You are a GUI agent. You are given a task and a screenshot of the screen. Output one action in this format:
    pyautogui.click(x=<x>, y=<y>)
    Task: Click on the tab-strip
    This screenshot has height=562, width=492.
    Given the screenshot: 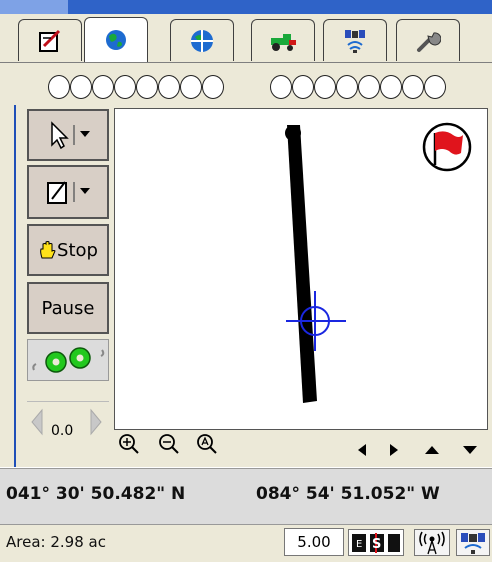 What is the action you would take?
    pyautogui.click(x=246, y=38)
    